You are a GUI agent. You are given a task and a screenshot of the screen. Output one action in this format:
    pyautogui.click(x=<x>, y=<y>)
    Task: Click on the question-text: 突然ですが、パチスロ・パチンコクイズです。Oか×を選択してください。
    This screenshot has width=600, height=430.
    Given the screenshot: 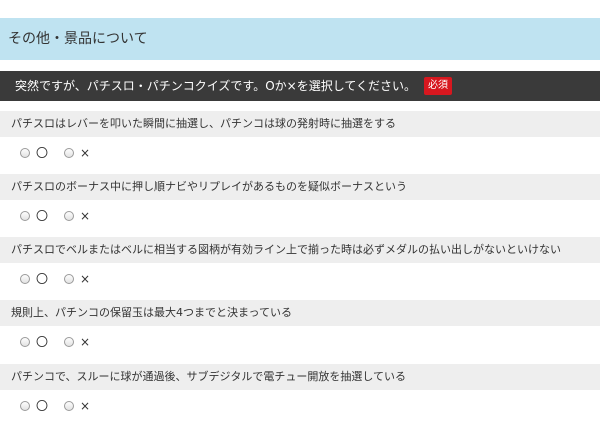 What is the action you would take?
    pyautogui.click(x=215, y=86)
    